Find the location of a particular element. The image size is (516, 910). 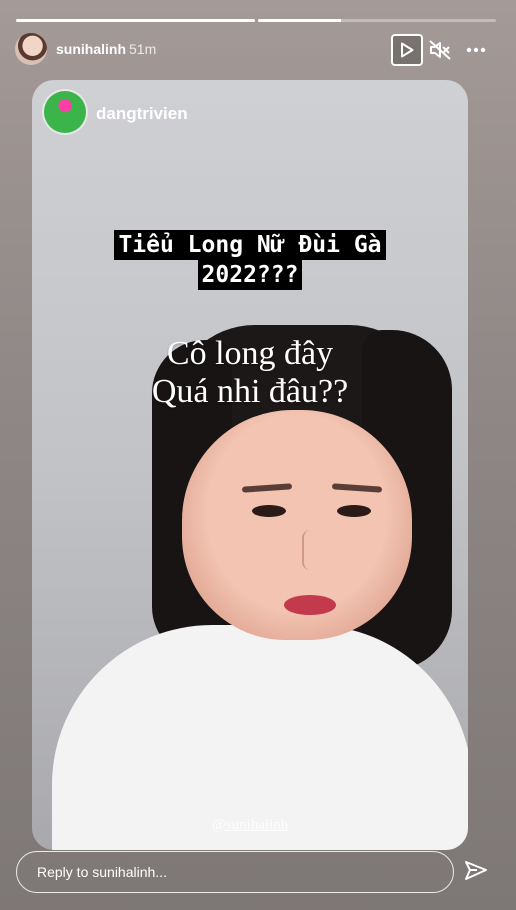

more-options-button is located at coordinates (476, 50).